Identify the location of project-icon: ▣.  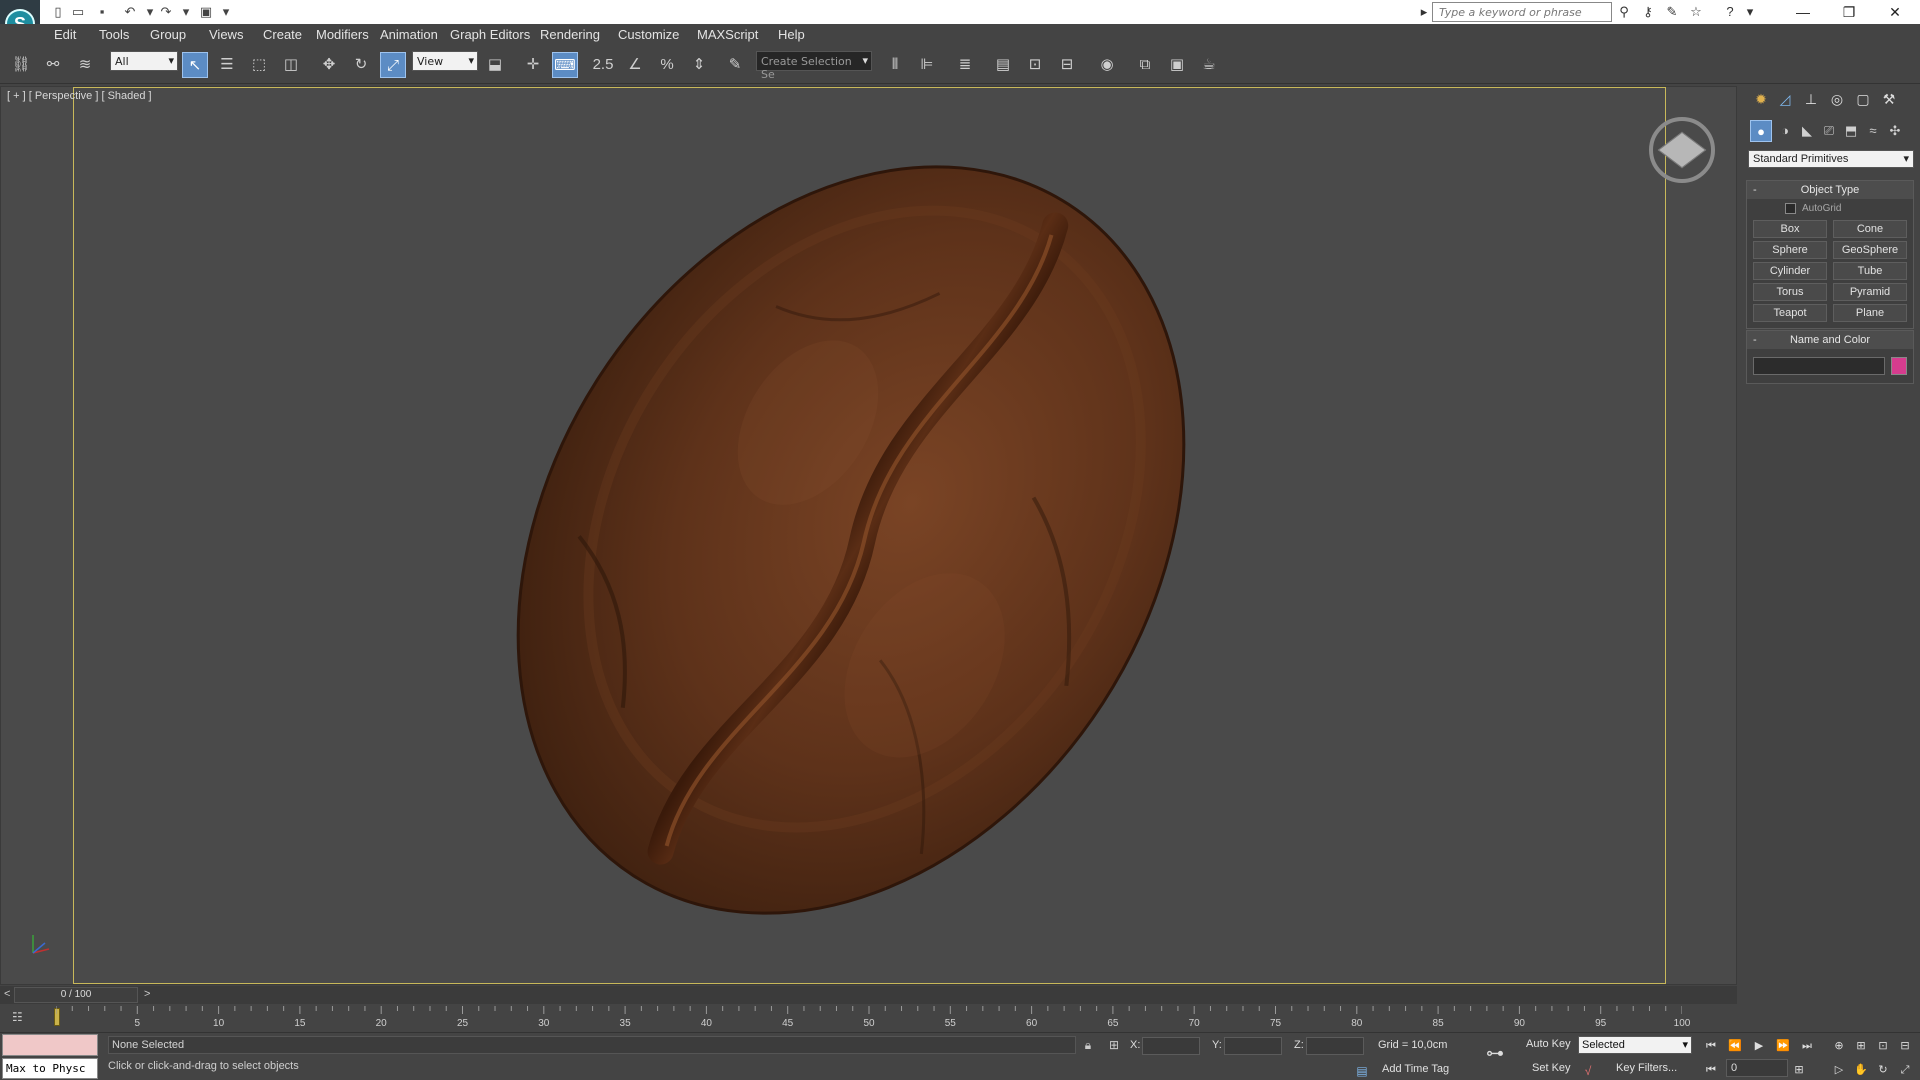
(206, 12).